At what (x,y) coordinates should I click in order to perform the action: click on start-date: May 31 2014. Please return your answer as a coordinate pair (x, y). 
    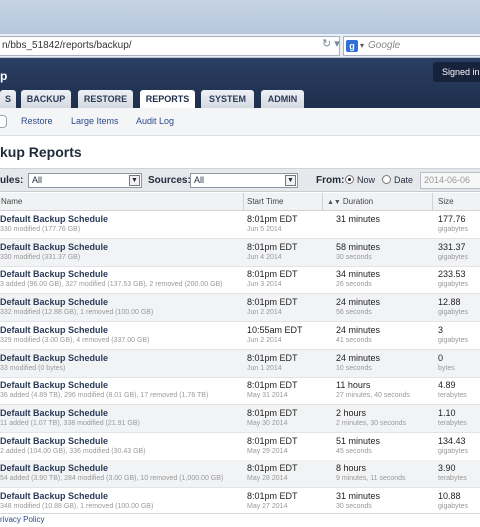
    Looking at the image, I should click on (267, 396).